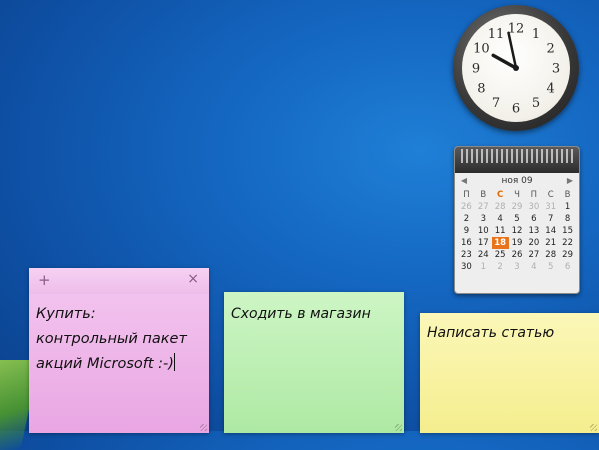  I want to click on calendar-day: 22, so click(567, 243).